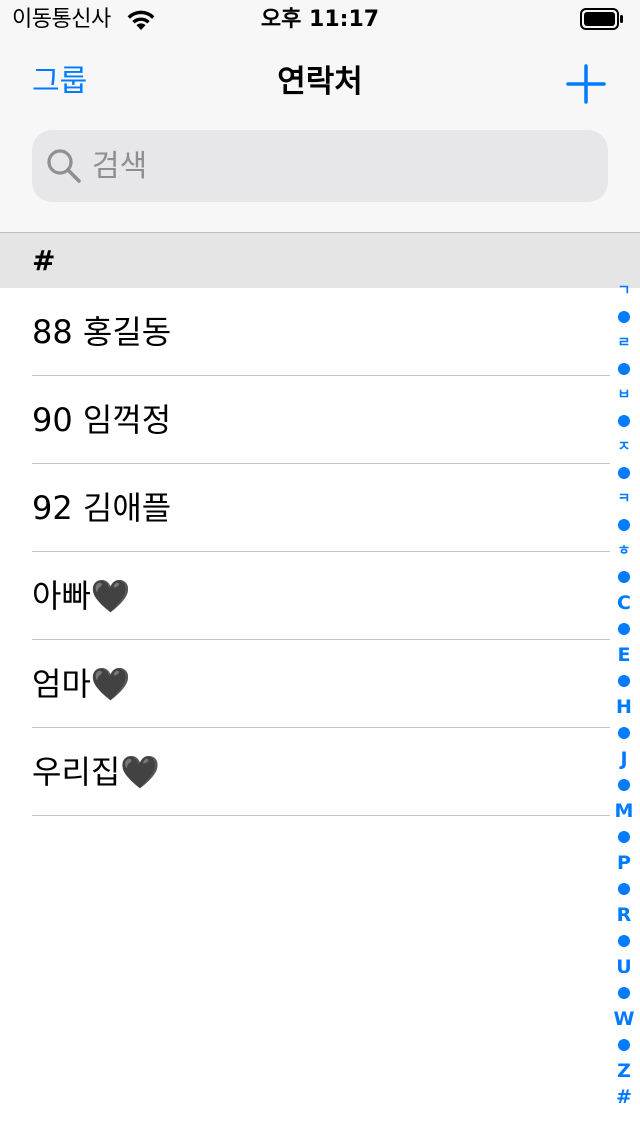  What do you see at coordinates (624, 603) in the screenshot?
I see `index-letter: C` at bounding box center [624, 603].